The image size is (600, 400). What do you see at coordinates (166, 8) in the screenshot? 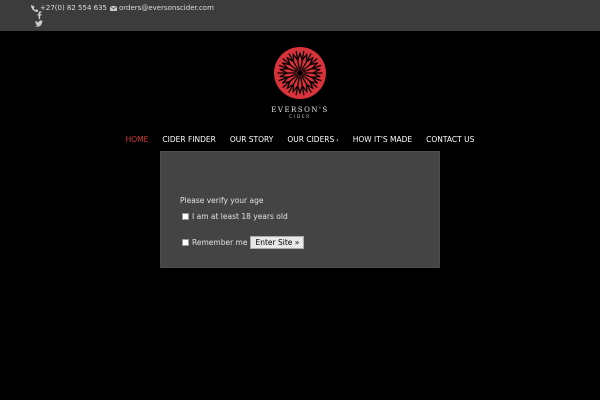
I see `email-address: orders@eversonscider.com` at bounding box center [166, 8].